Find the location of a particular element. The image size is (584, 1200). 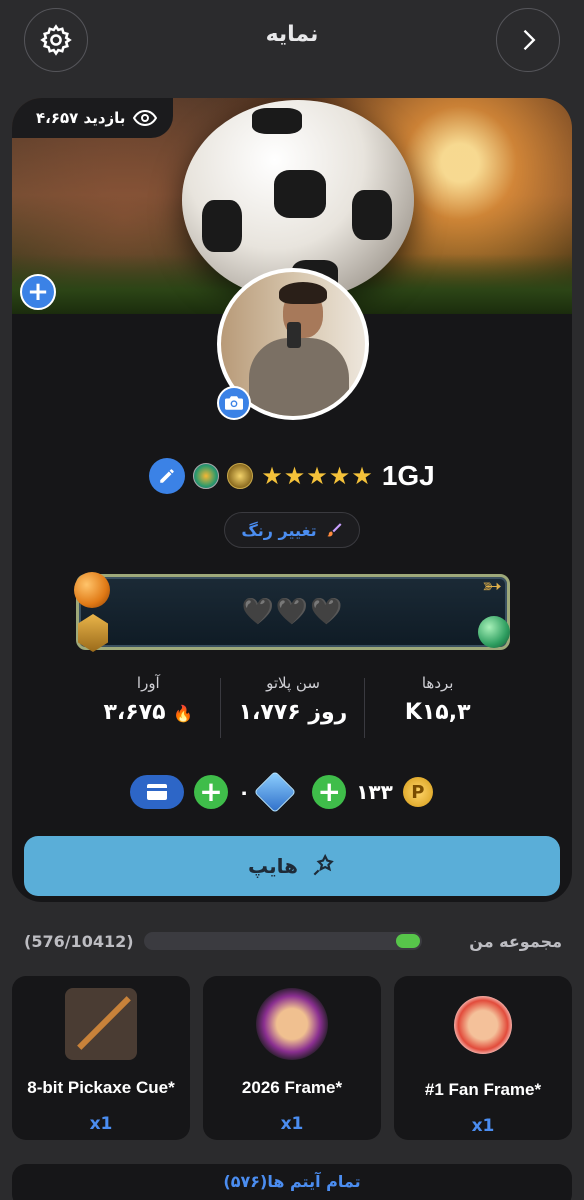

collection-row: (576/10412) مجموعه من is located at coordinates (293, 941).